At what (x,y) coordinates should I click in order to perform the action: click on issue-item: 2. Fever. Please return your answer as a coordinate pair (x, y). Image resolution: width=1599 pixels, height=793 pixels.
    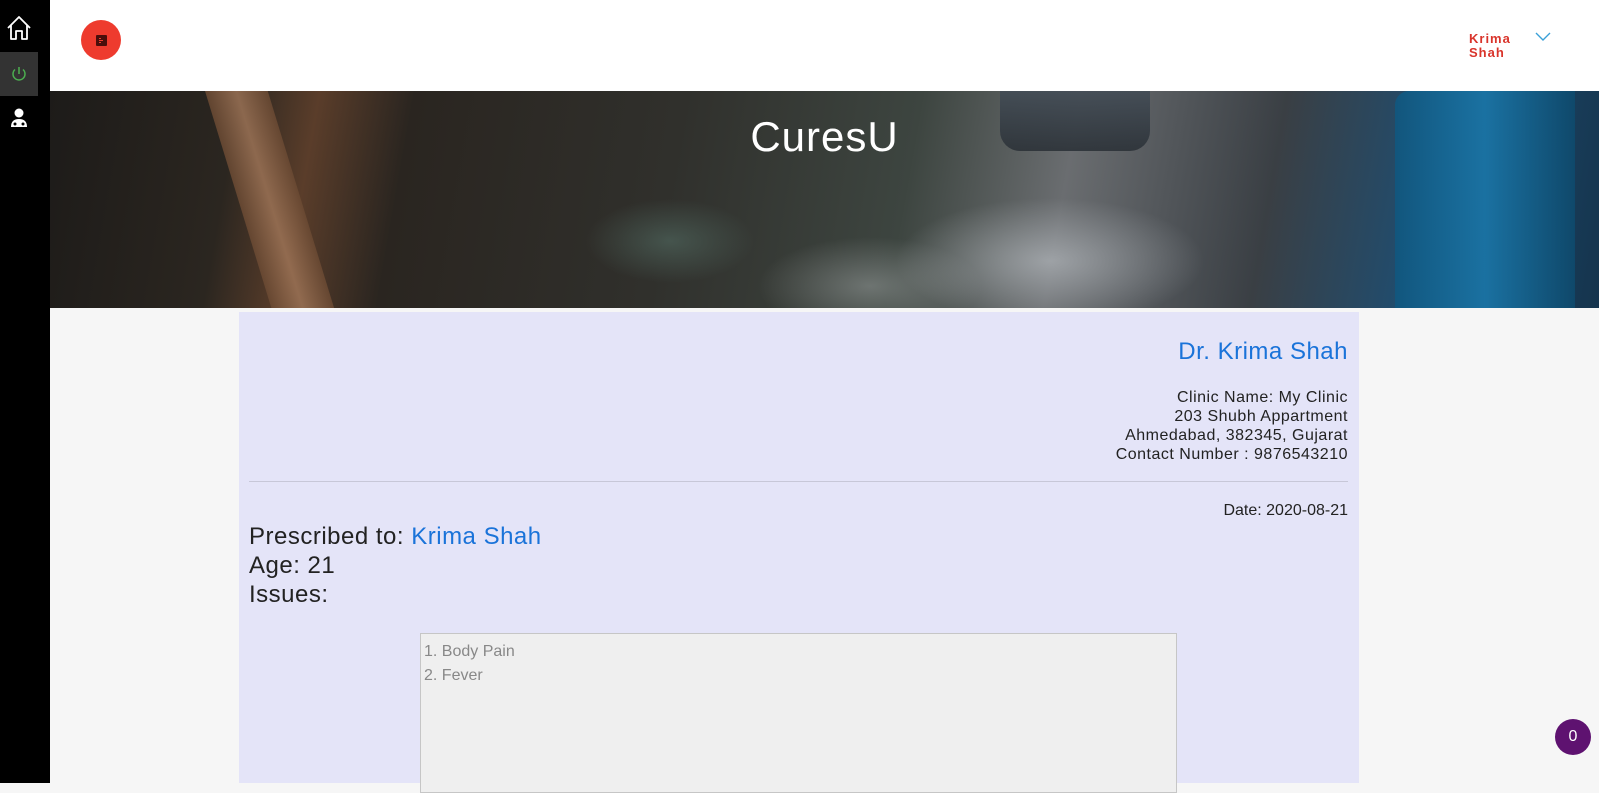
    Looking at the image, I should click on (453, 675).